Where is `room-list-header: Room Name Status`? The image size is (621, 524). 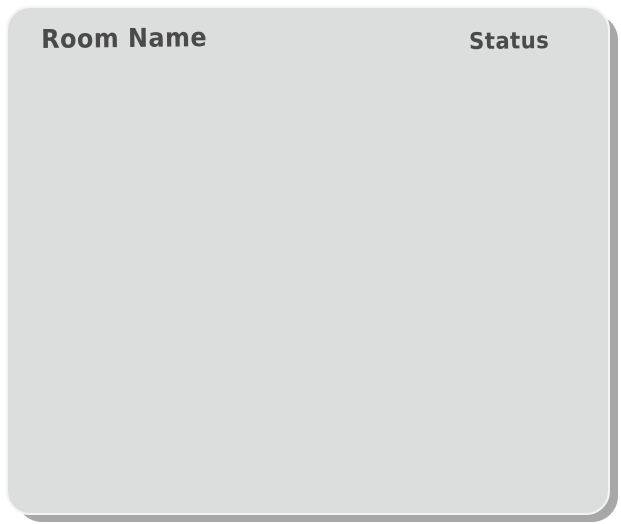
room-list-header: Room Name Status is located at coordinates (308, 38).